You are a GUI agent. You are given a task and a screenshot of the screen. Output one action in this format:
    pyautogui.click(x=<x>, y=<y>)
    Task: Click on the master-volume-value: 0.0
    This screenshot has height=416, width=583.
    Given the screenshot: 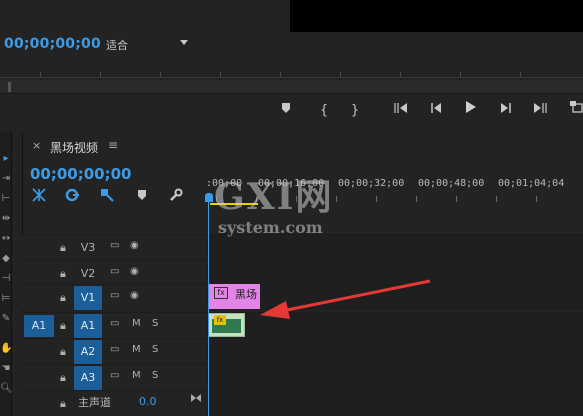 What is the action you would take?
    pyautogui.click(x=148, y=401)
    